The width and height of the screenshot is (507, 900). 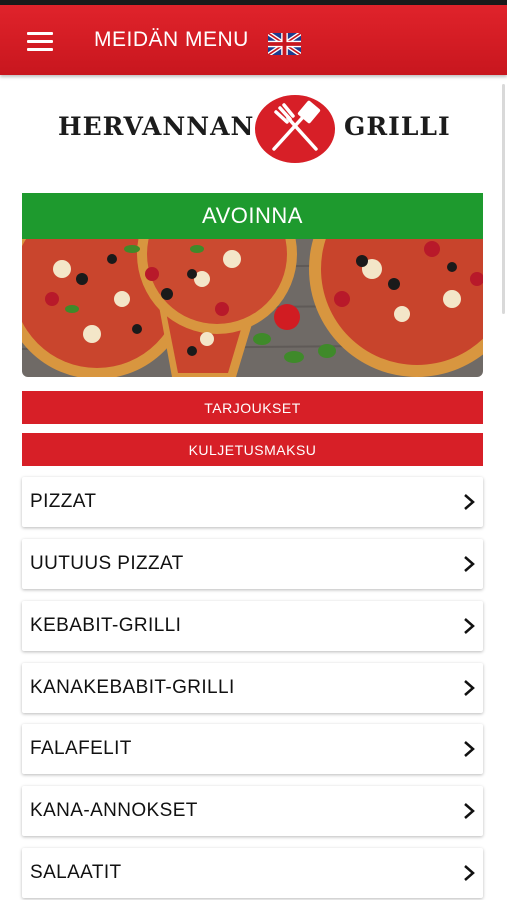 I want to click on category-item-kana-annokset: KANA-ANNOKSET, so click(x=252, y=811).